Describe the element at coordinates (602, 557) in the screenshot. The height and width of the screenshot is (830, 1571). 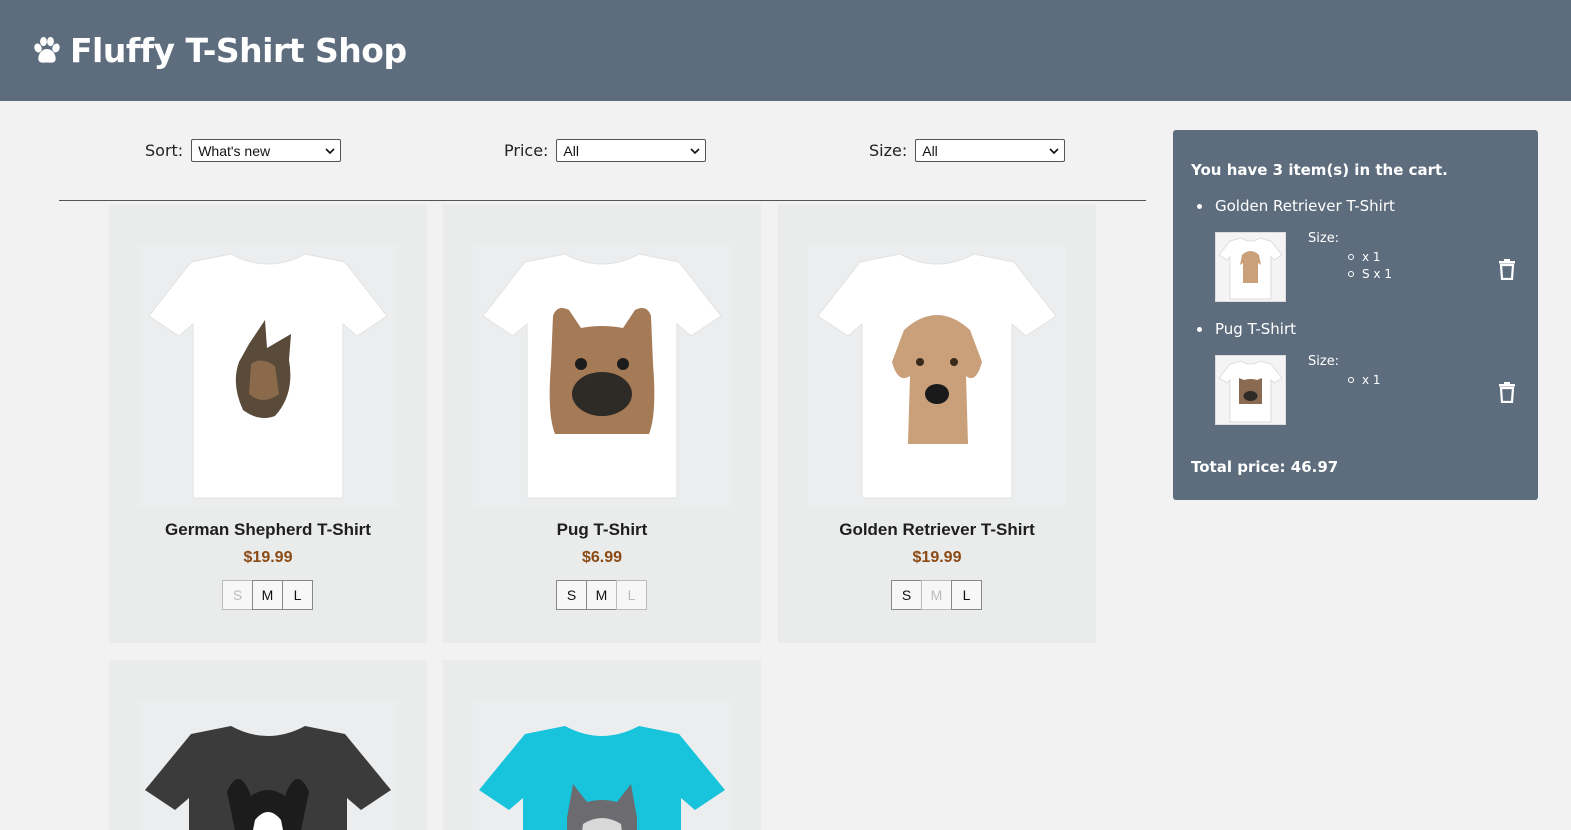
I see `product-price: $6.99` at that location.